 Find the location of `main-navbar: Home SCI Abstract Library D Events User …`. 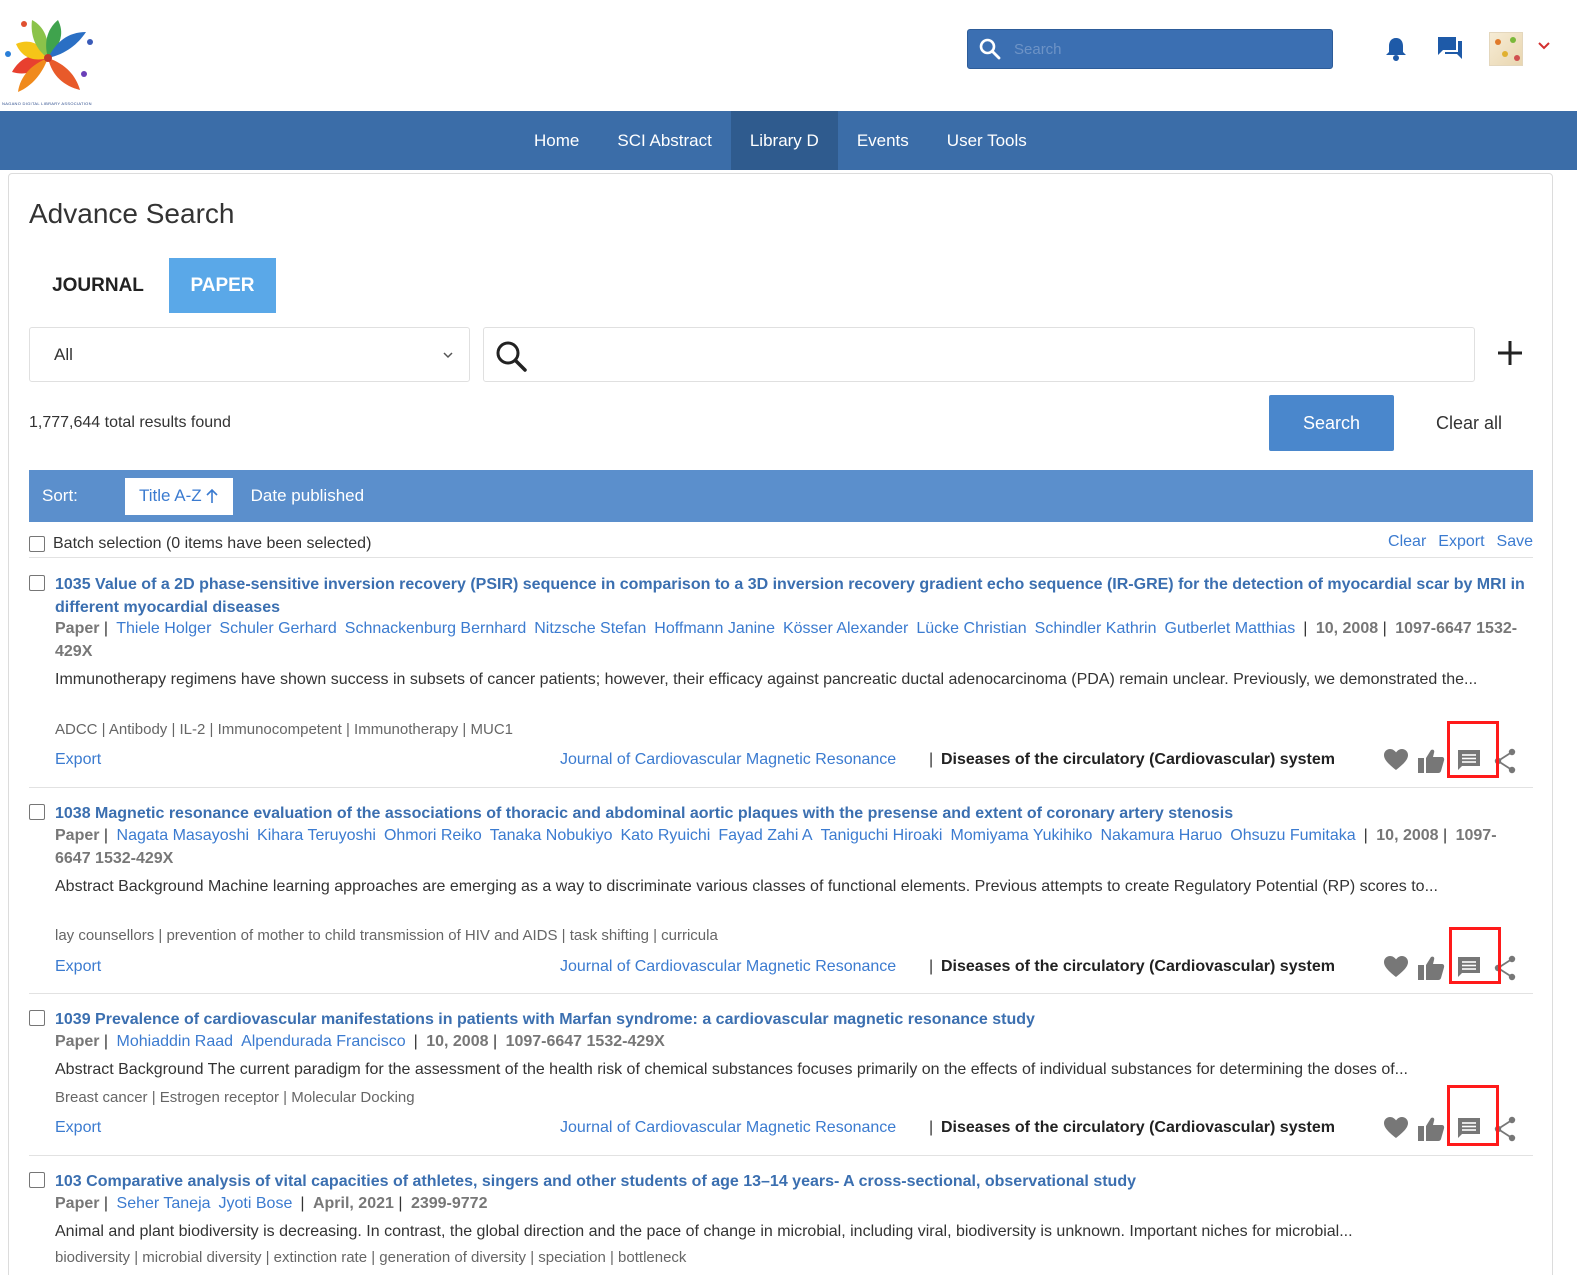

main-navbar: Home SCI Abstract Library D Events User … is located at coordinates (788, 140).